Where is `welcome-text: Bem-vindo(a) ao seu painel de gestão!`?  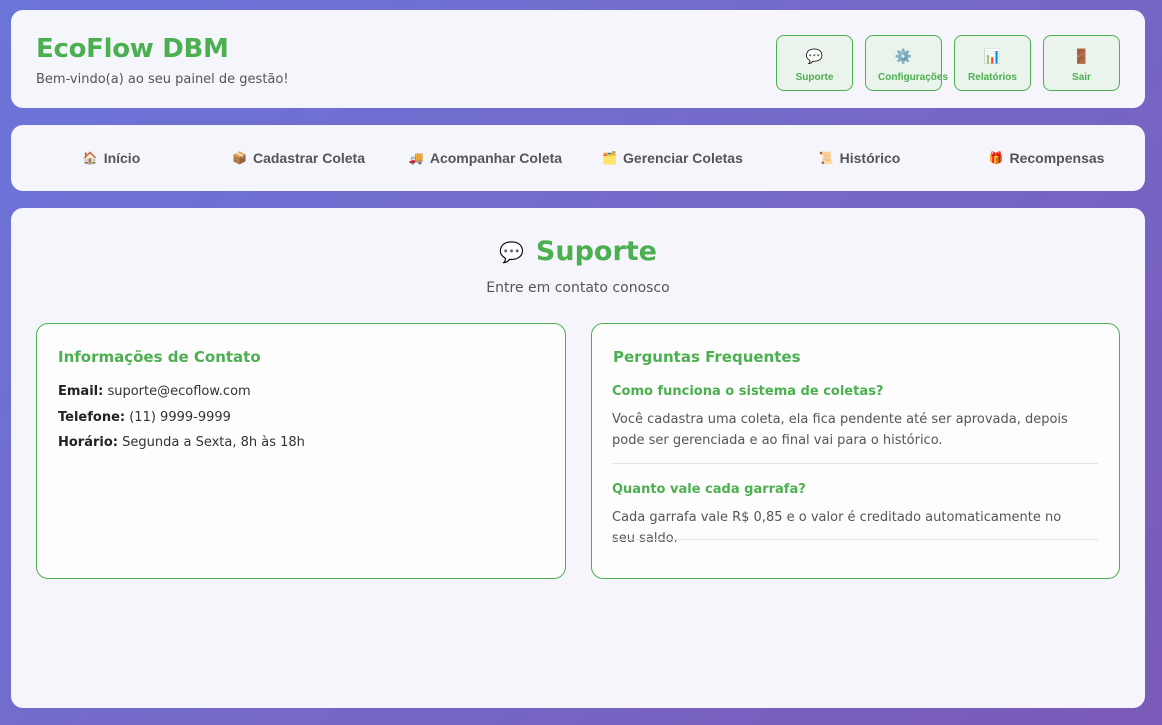 welcome-text: Bem-vindo(a) ao seu painel de gestão! is located at coordinates (162, 79).